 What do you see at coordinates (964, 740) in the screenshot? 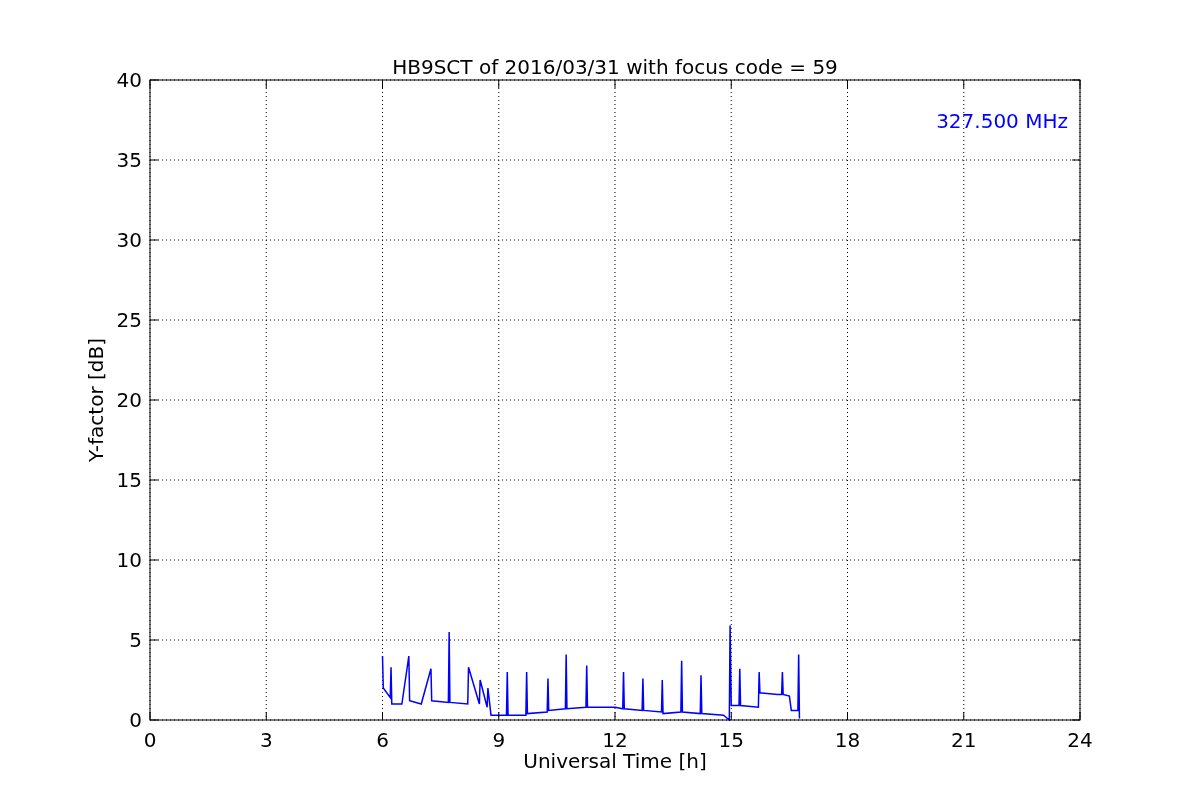
I see `x-tick-label: 21` at bounding box center [964, 740].